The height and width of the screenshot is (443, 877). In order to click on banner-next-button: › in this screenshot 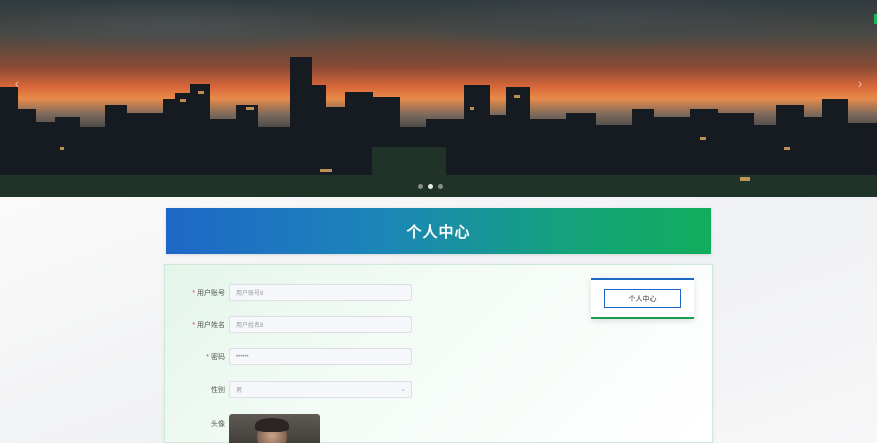, I will do `click(860, 83)`.